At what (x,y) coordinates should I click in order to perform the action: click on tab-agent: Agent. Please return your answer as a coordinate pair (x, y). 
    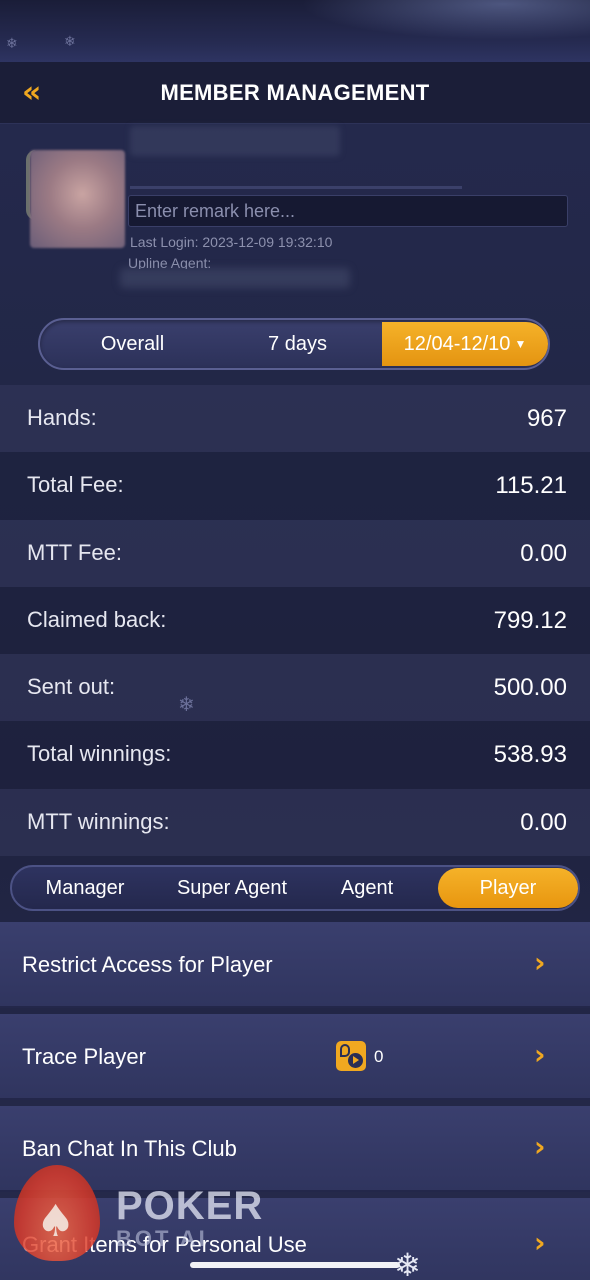
    Looking at the image, I should click on (367, 888).